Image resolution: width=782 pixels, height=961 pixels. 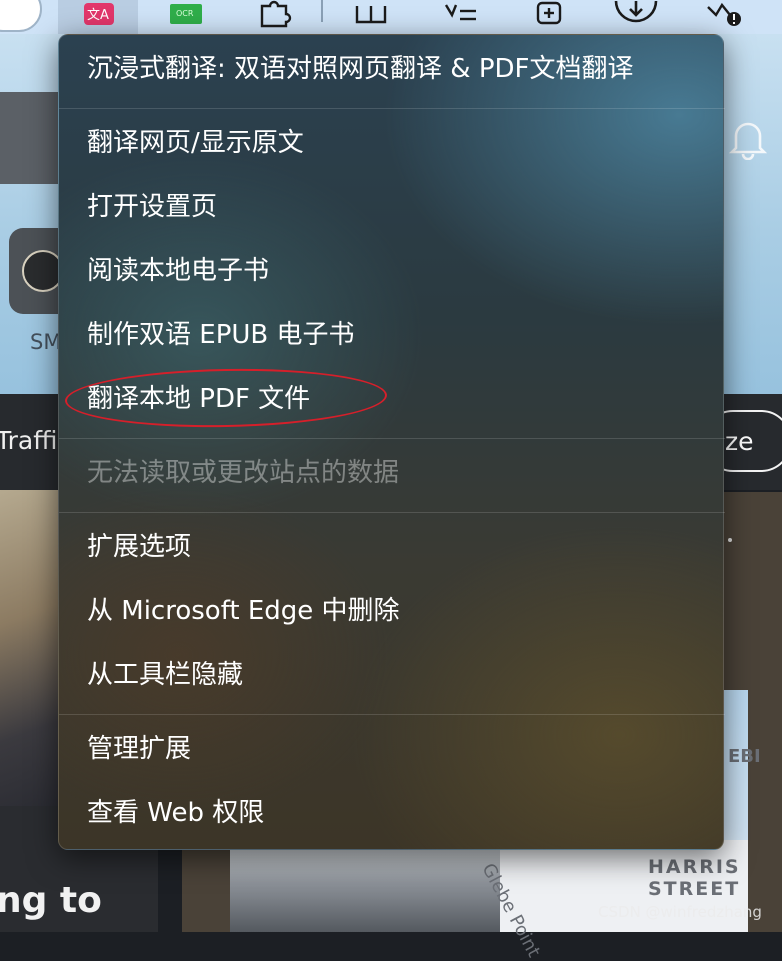 I want to click on news-headline-fragment: ng to, so click(x=51, y=900).